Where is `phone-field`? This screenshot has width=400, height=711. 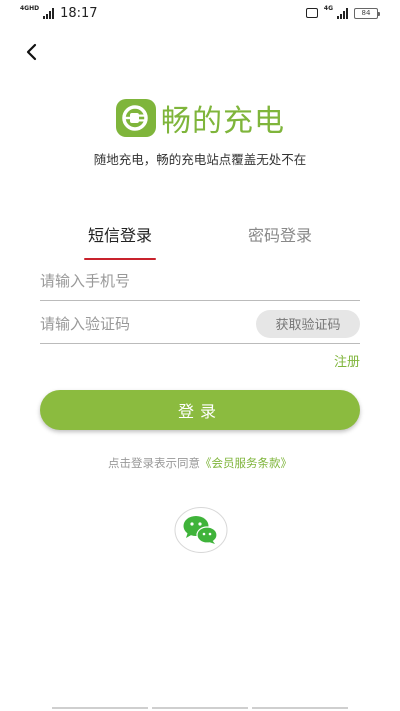
phone-field is located at coordinates (200, 281).